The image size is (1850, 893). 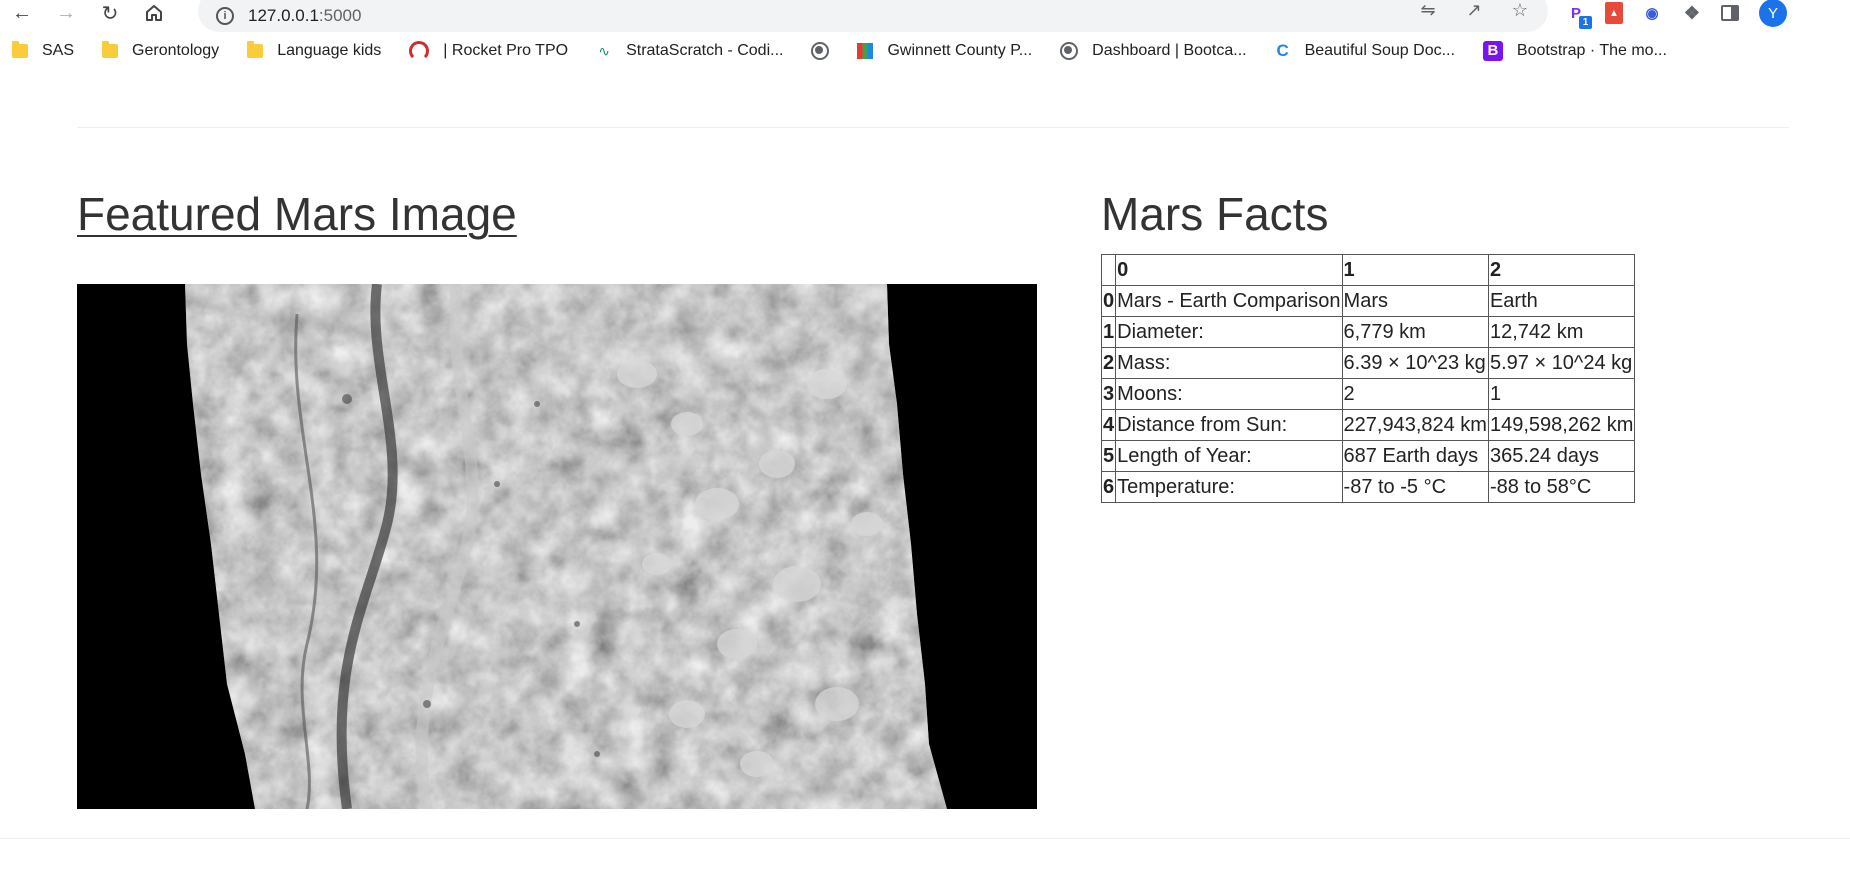 I want to click on bookmark-label: Gerontology, so click(x=176, y=50).